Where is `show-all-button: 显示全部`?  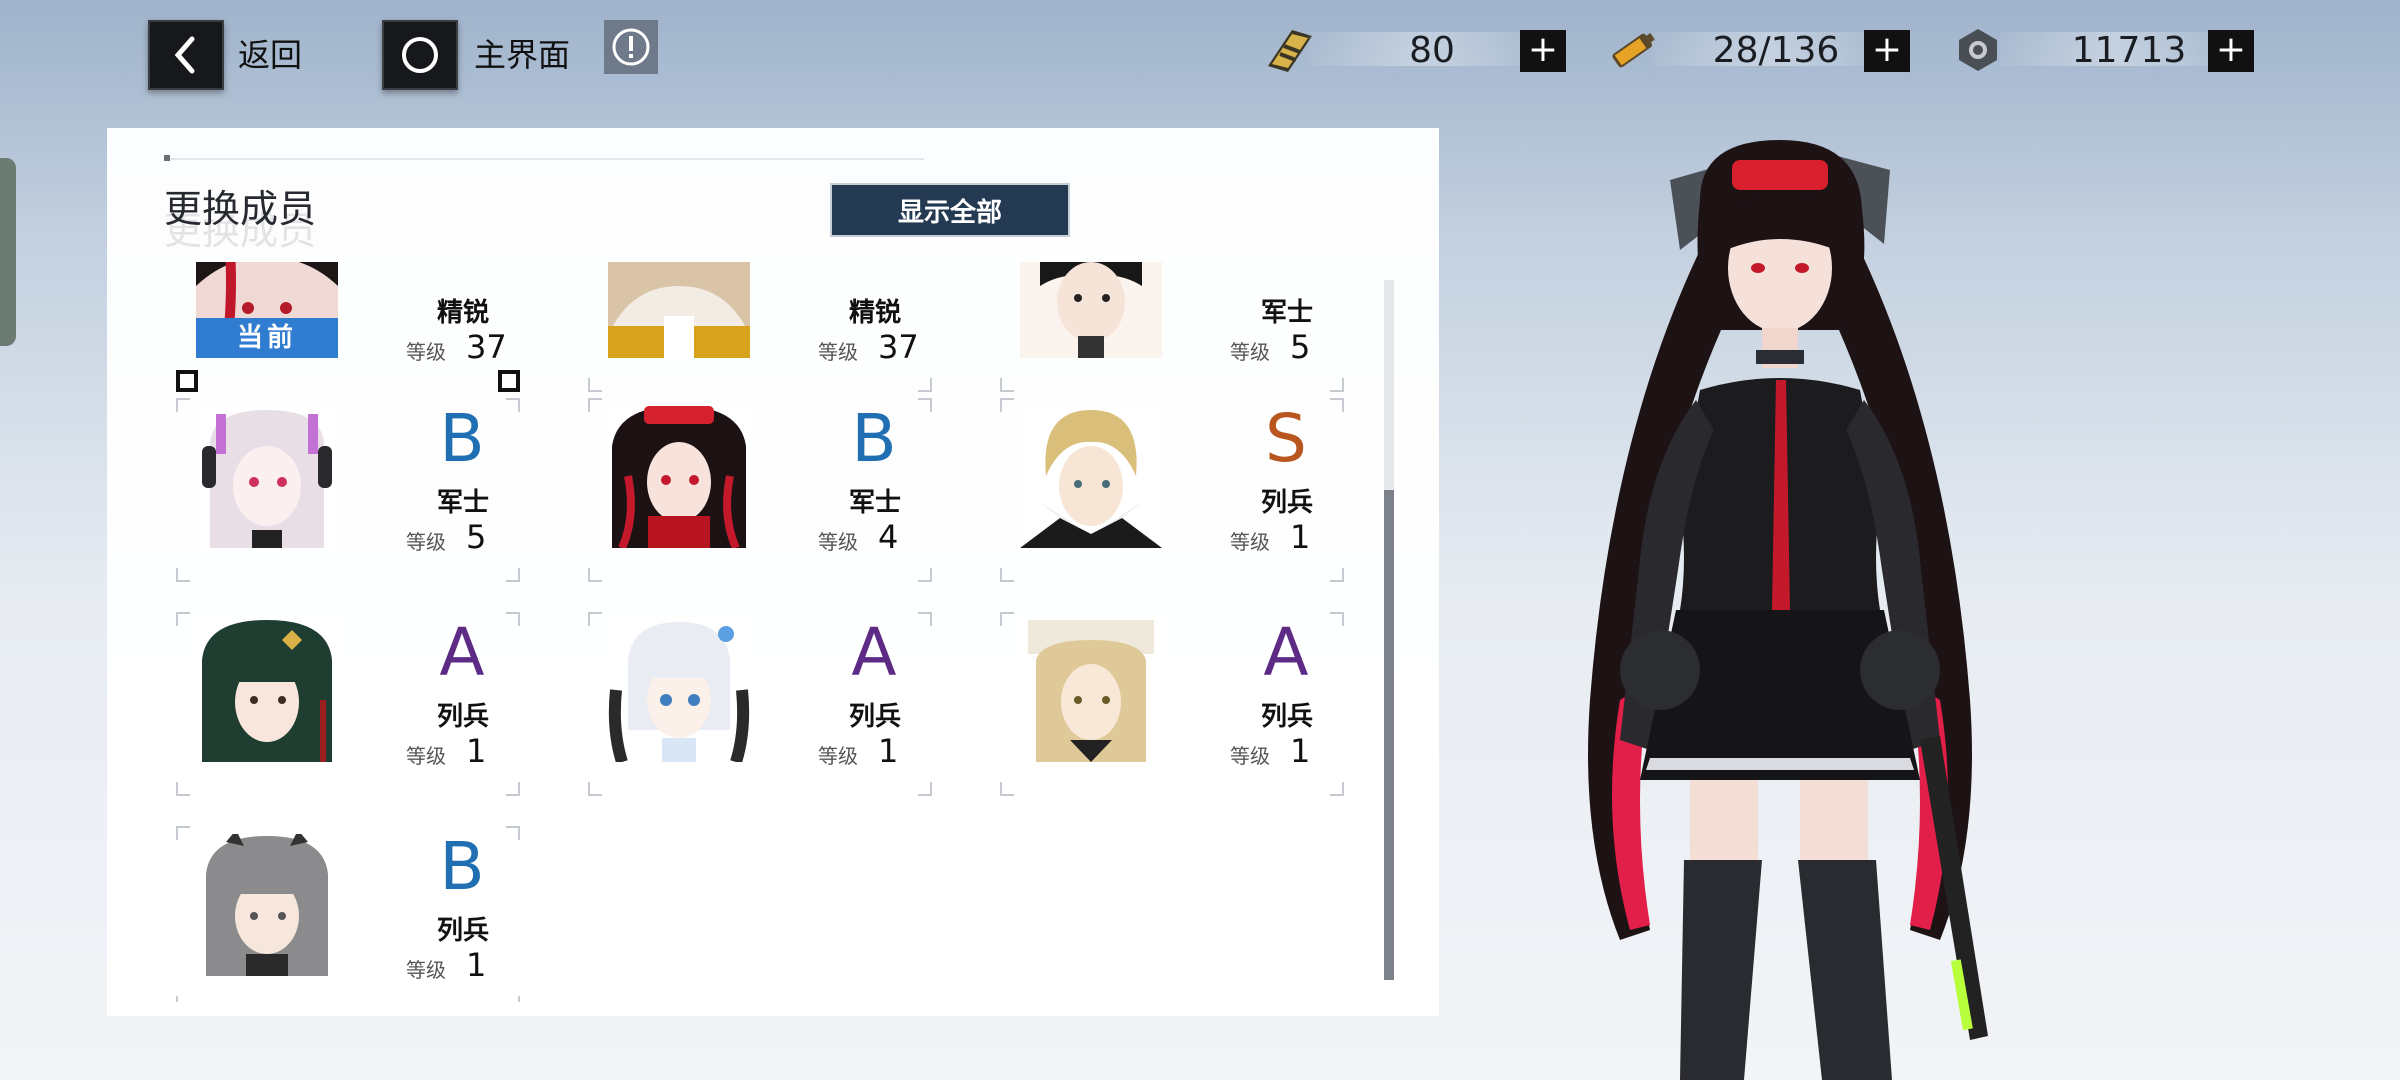 show-all-button: 显示全部 is located at coordinates (950, 210).